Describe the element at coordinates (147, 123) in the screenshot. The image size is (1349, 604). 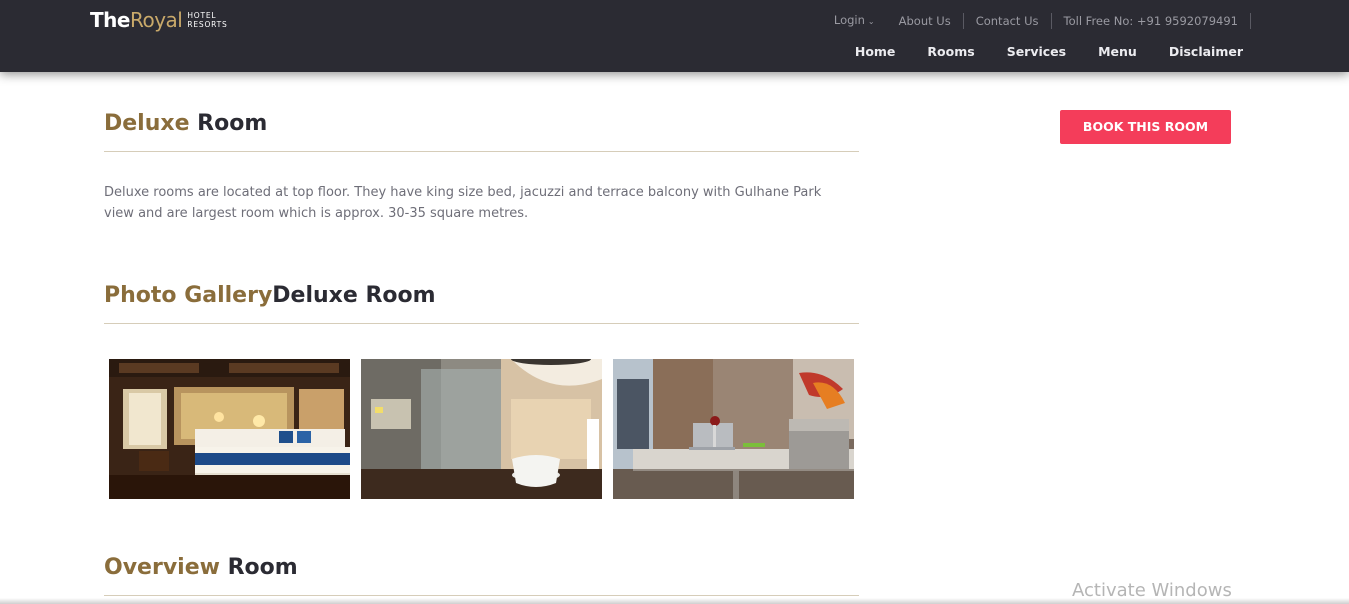
I see `room-title-accent: Deluxe` at that location.